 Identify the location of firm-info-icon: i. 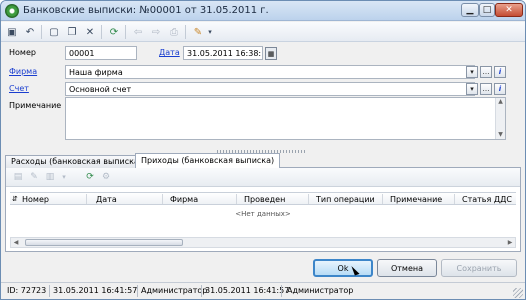
(500, 72).